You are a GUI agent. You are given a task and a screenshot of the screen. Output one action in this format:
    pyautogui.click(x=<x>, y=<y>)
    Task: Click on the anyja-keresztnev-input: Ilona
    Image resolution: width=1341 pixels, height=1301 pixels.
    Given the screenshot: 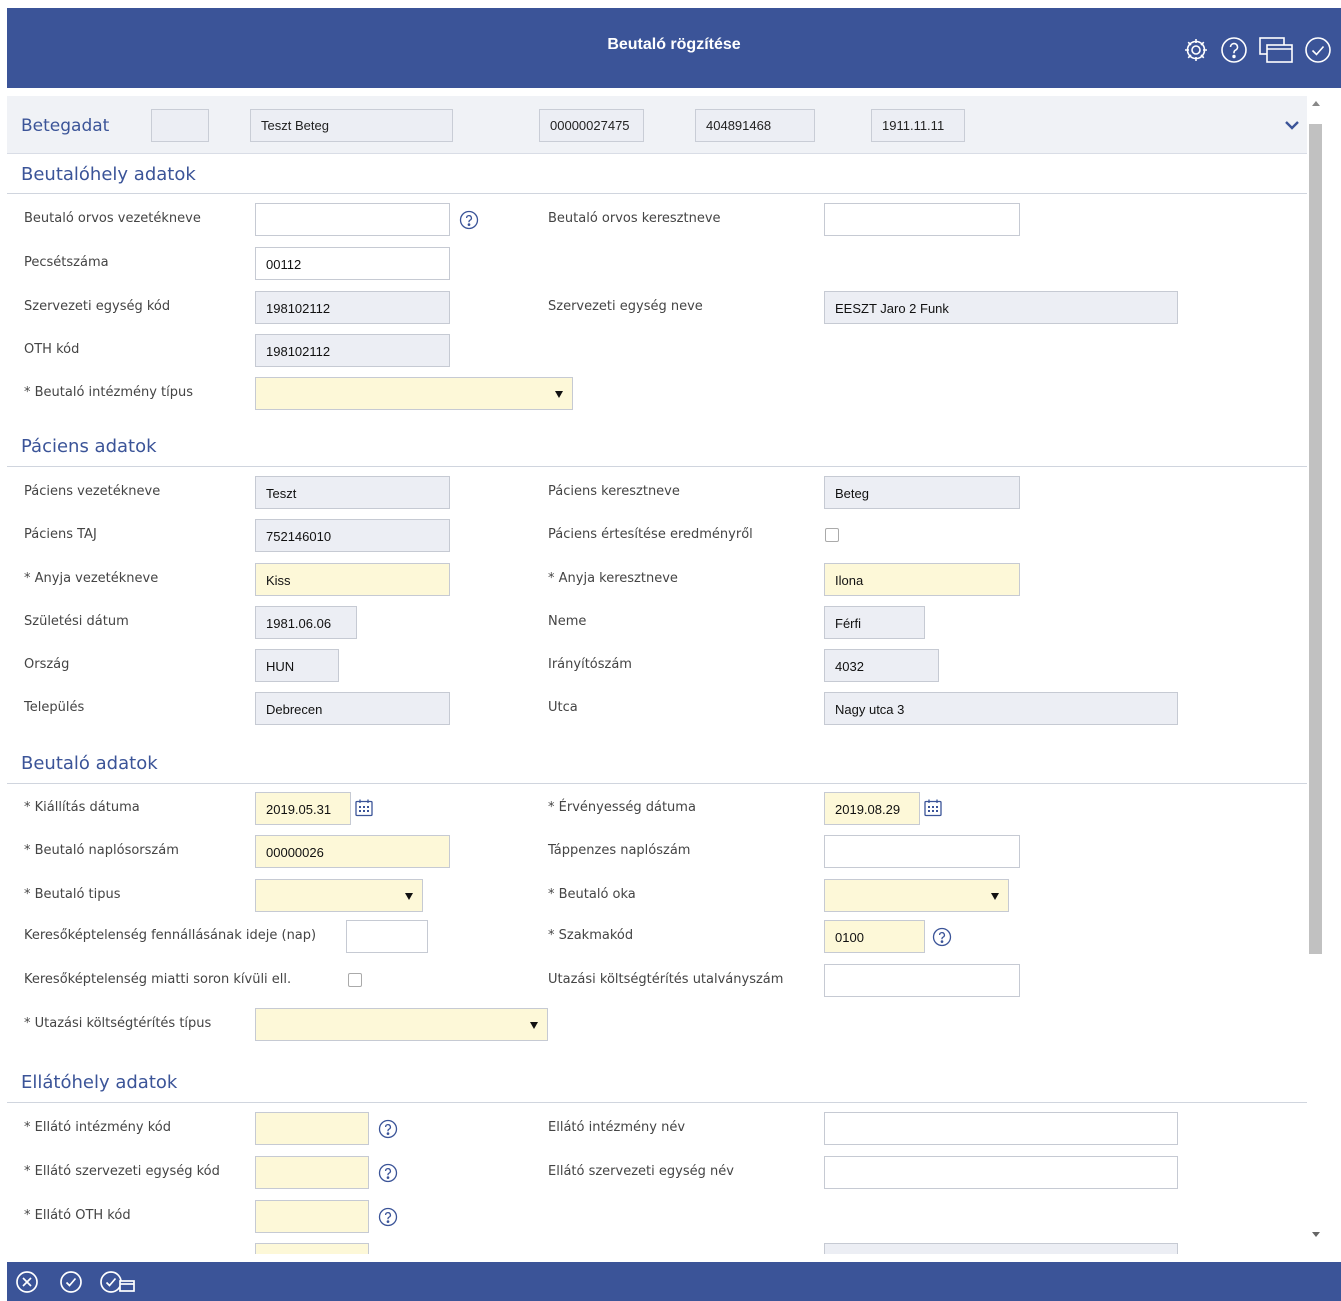 What is the action you would take?
    pyautogui.click(x=922, y=579)
    